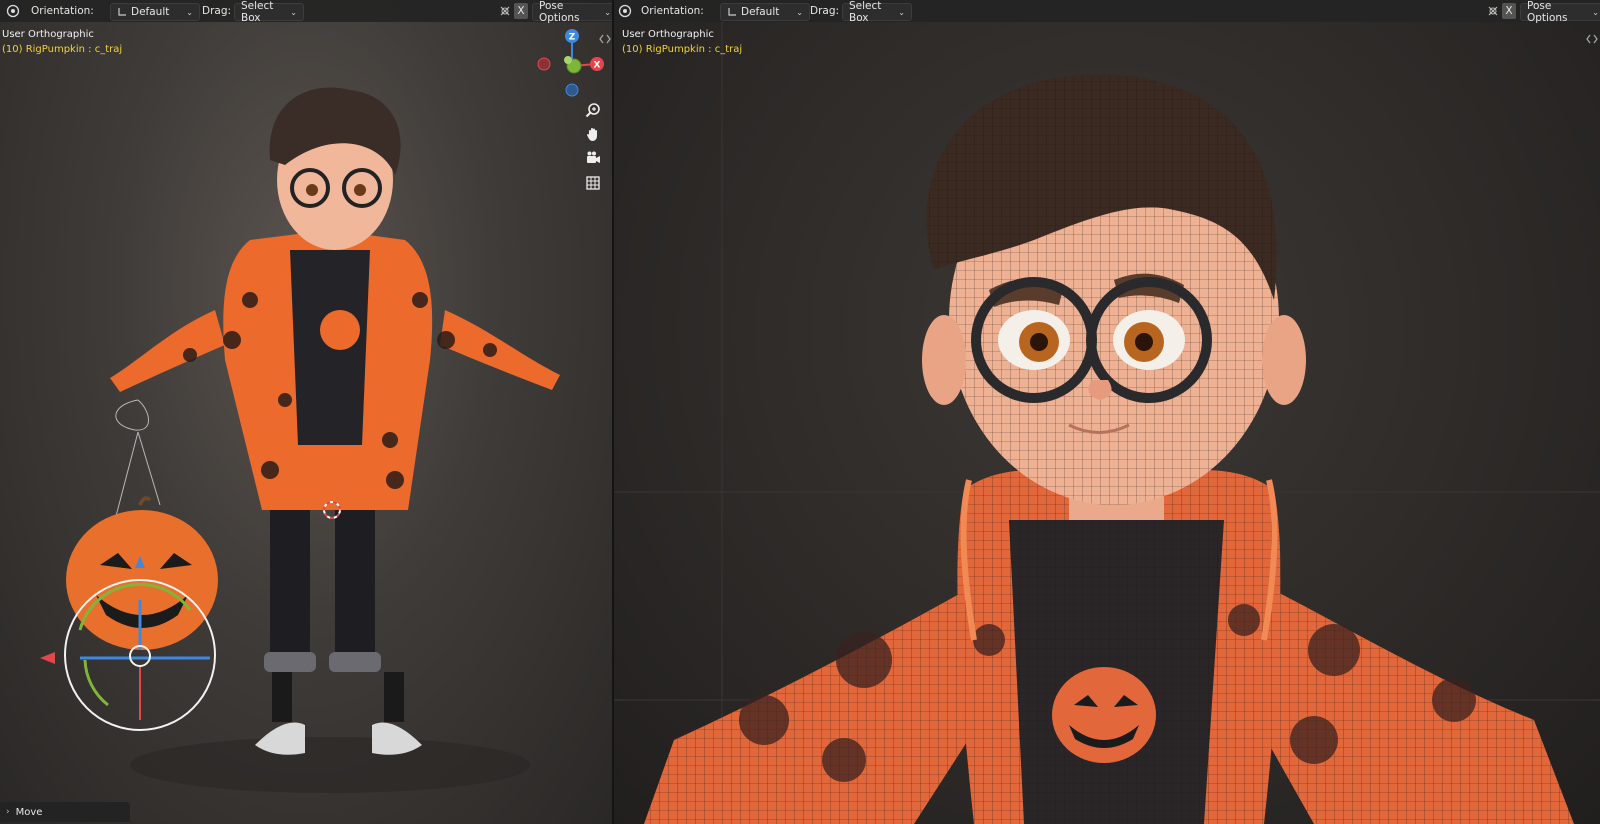 The height and width of the screenshot is (824, 1600). I want to click on navigation-gizmo: Z X, so click(570, 64).